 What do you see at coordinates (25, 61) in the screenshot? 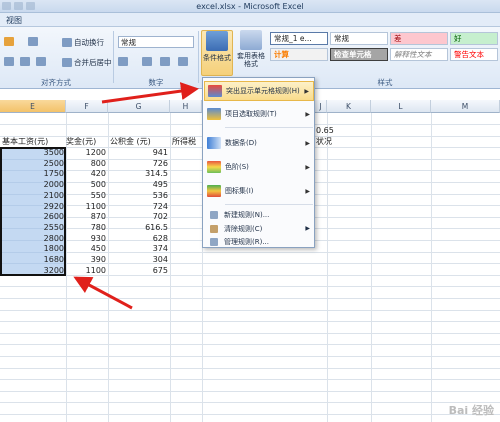
I see `align-center-button` at bounding box center [25, 61].